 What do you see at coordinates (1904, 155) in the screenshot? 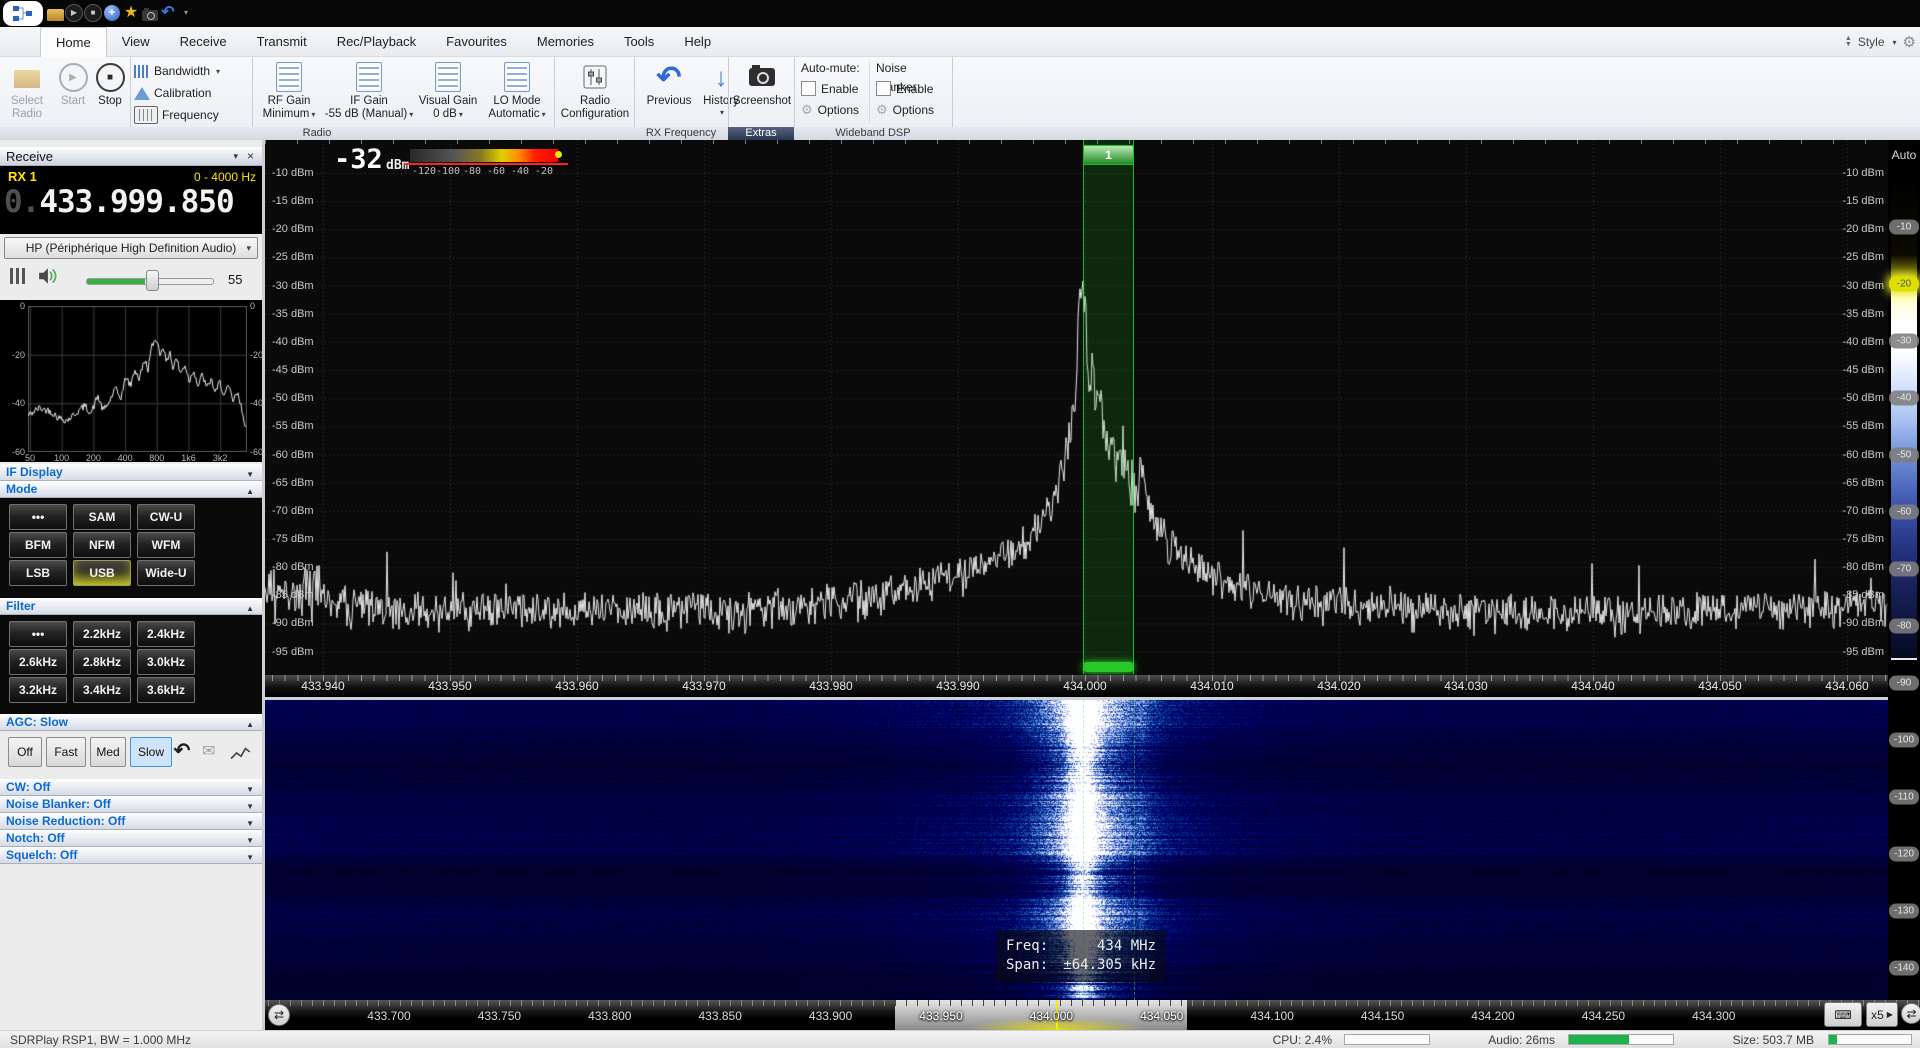
I see `palette-auto-button: Auto` at bounding box center [1904, 155].